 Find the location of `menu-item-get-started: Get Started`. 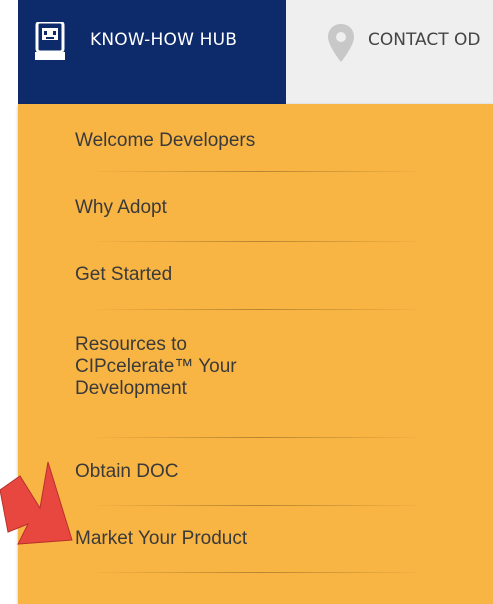

menu-item-get-started: Get Started is located at coordinates (240, 275).